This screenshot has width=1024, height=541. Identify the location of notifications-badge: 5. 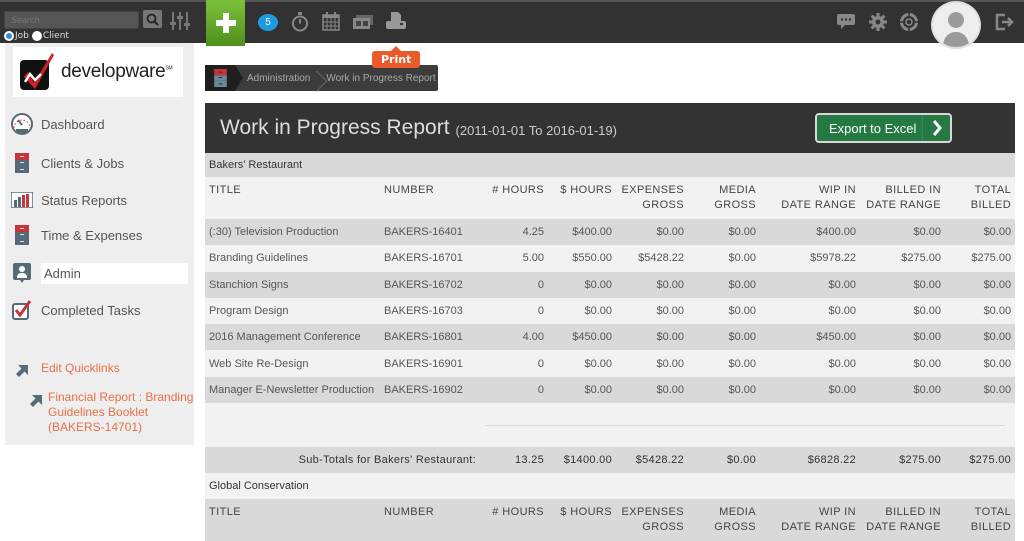
(268, 22).